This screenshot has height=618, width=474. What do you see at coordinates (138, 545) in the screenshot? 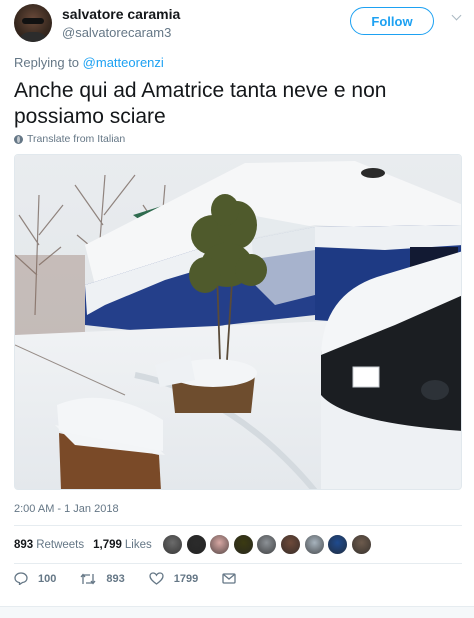
I see `likes-label: Likes` at bounding box center [138, 545].